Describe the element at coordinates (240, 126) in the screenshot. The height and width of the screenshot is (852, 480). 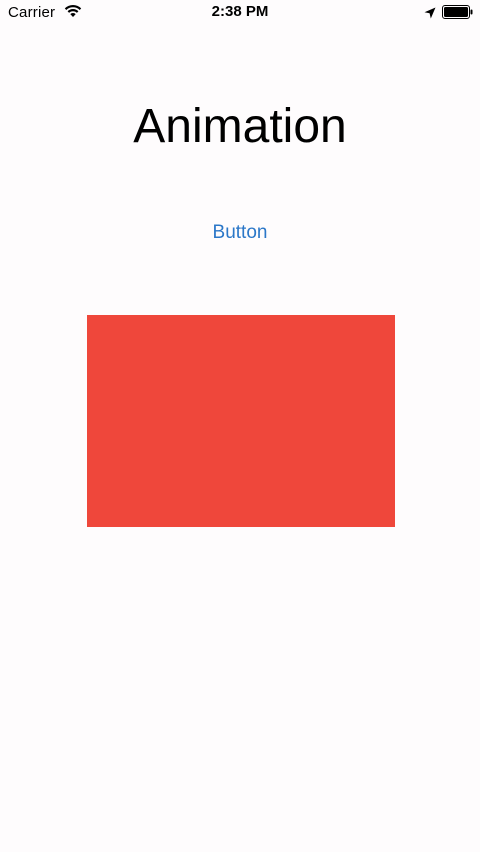
I see `page-title: Animation` at that location.